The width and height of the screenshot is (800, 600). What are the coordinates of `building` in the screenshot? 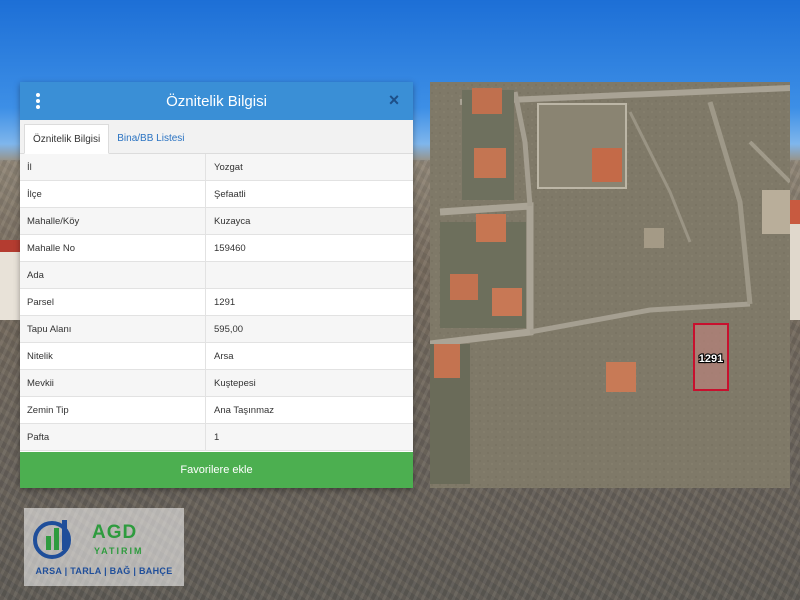 It's located at (776, 212).